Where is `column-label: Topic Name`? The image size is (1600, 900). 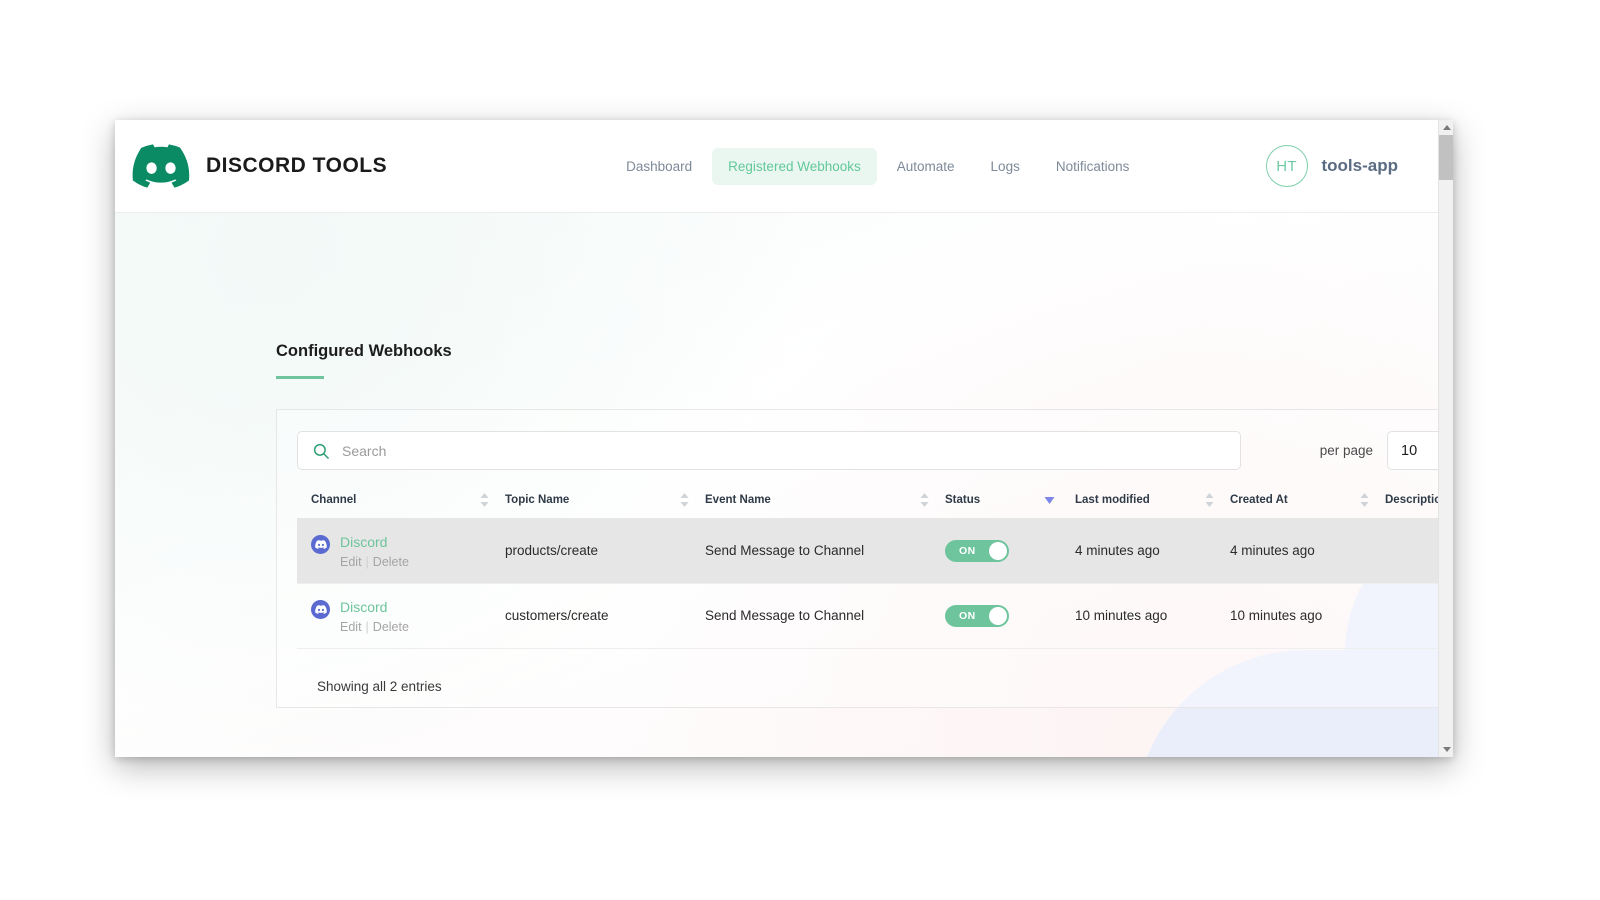 column-label: Topic Name is located at coordinates (537, 500).